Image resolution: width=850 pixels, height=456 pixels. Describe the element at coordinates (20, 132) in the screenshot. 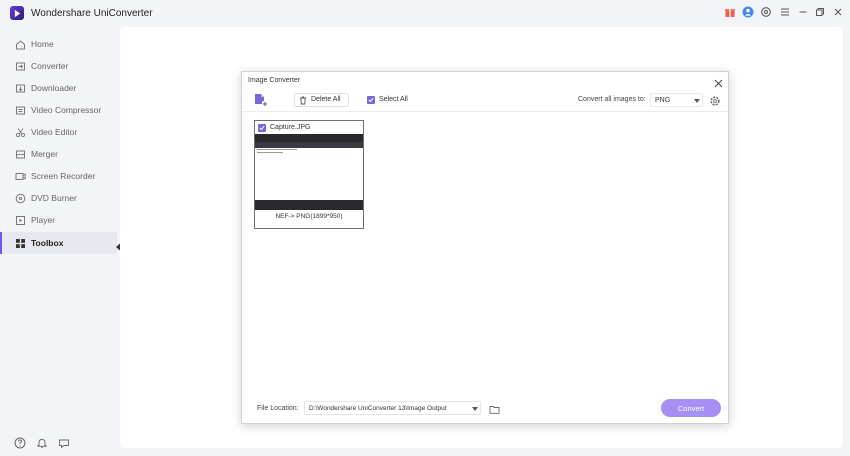

I see `scissors-icon` at that location.